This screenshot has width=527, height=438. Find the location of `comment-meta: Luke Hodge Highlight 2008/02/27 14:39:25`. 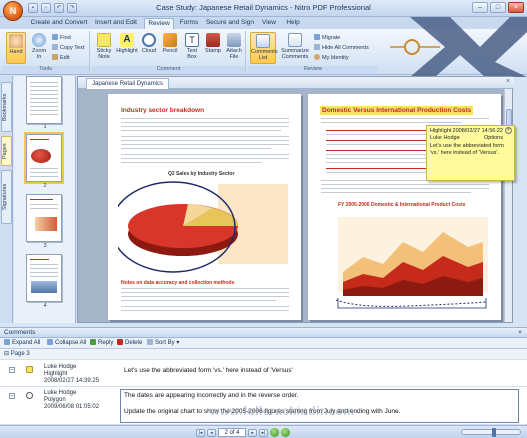

comment-meta: Luke Hodge Highlight 2008/02/27 14:39:25 is located at coordinates (71, 374).